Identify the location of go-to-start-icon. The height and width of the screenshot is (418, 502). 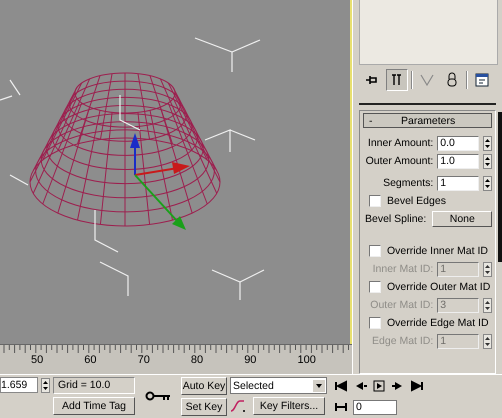
(341, 386).